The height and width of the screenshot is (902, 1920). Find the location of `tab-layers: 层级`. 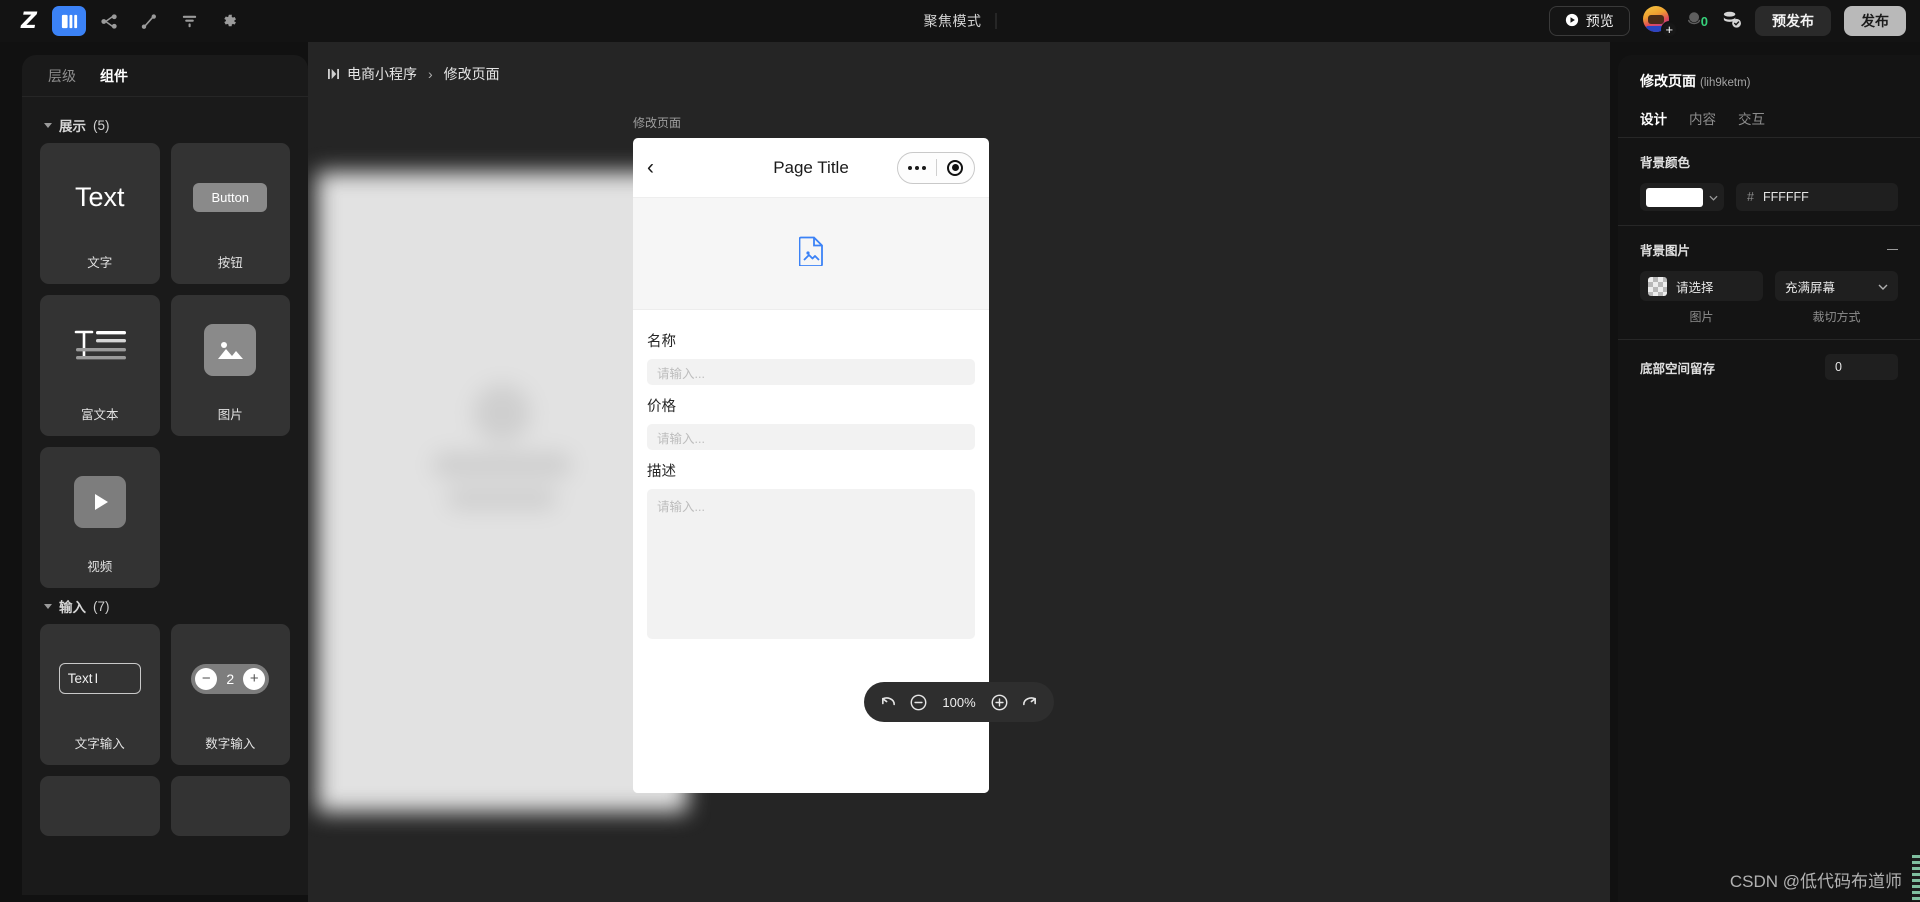

tab-layers: 层级 is located at coordinates (62, 76).